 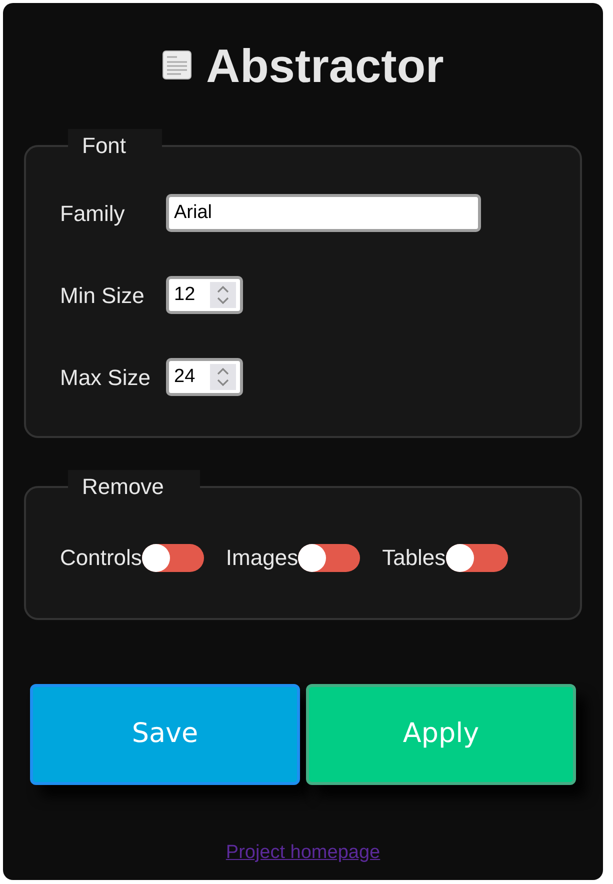 What do you see at coordinates (204, 377) in the screenshot?
I see `number-field: 24` at bounding box center [204, 377].